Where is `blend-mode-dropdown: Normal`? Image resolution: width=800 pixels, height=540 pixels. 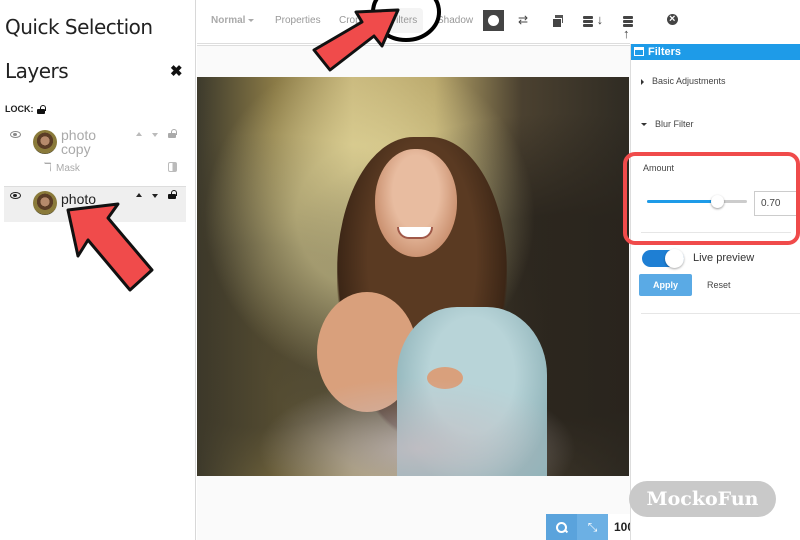 blend-mode-dropdown: Normal is located at coordinates (233, 20).